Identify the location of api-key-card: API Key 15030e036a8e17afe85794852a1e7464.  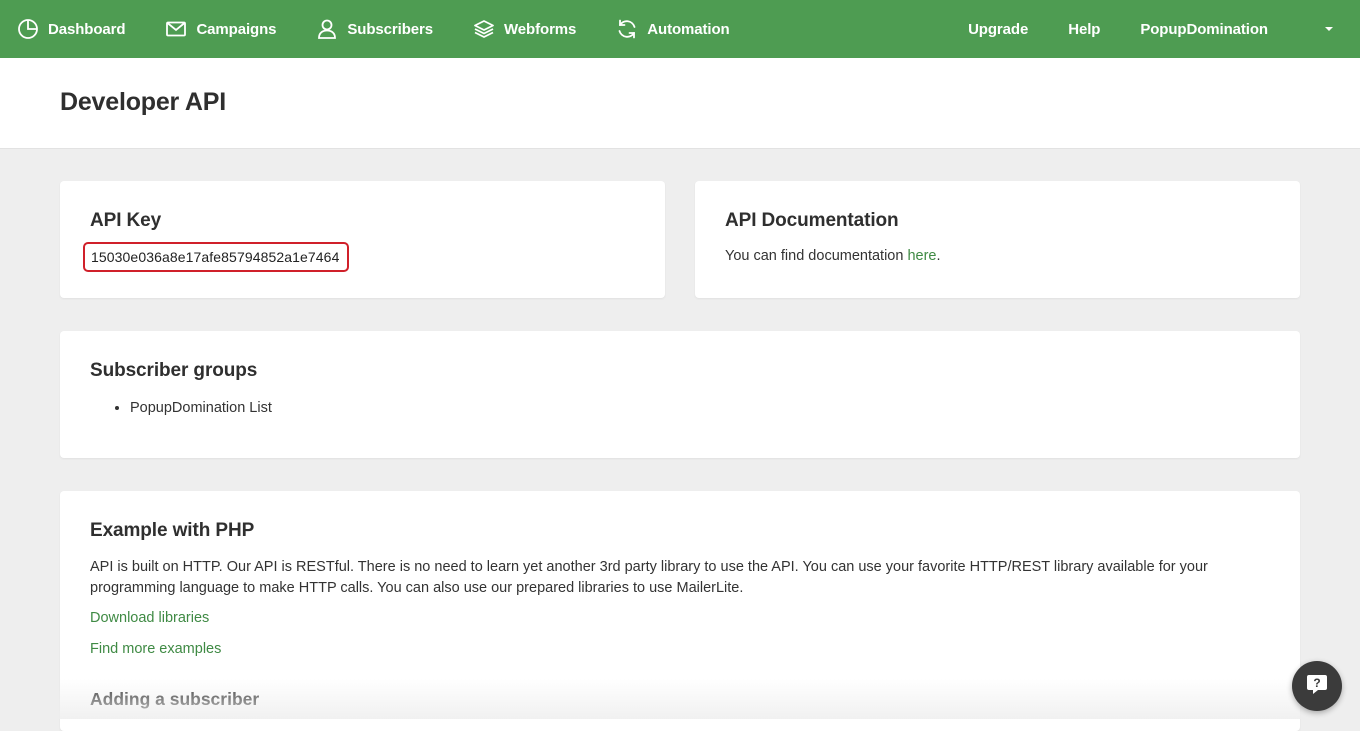
(362, 239).